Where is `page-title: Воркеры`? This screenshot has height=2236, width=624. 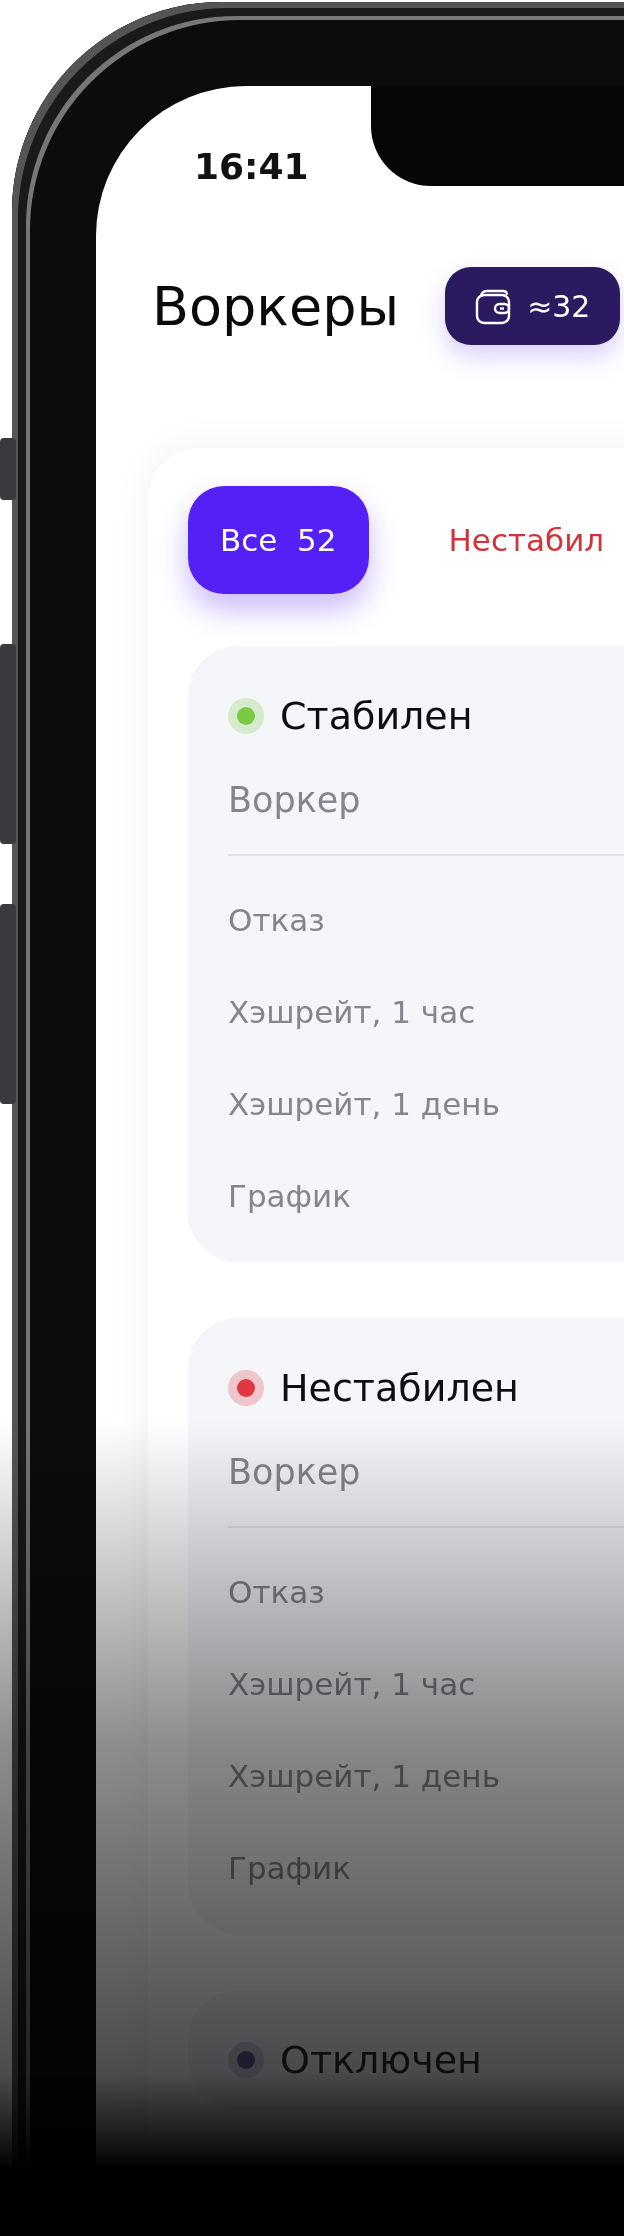 page-title: Воркеры is located at coordinates (276, 306).